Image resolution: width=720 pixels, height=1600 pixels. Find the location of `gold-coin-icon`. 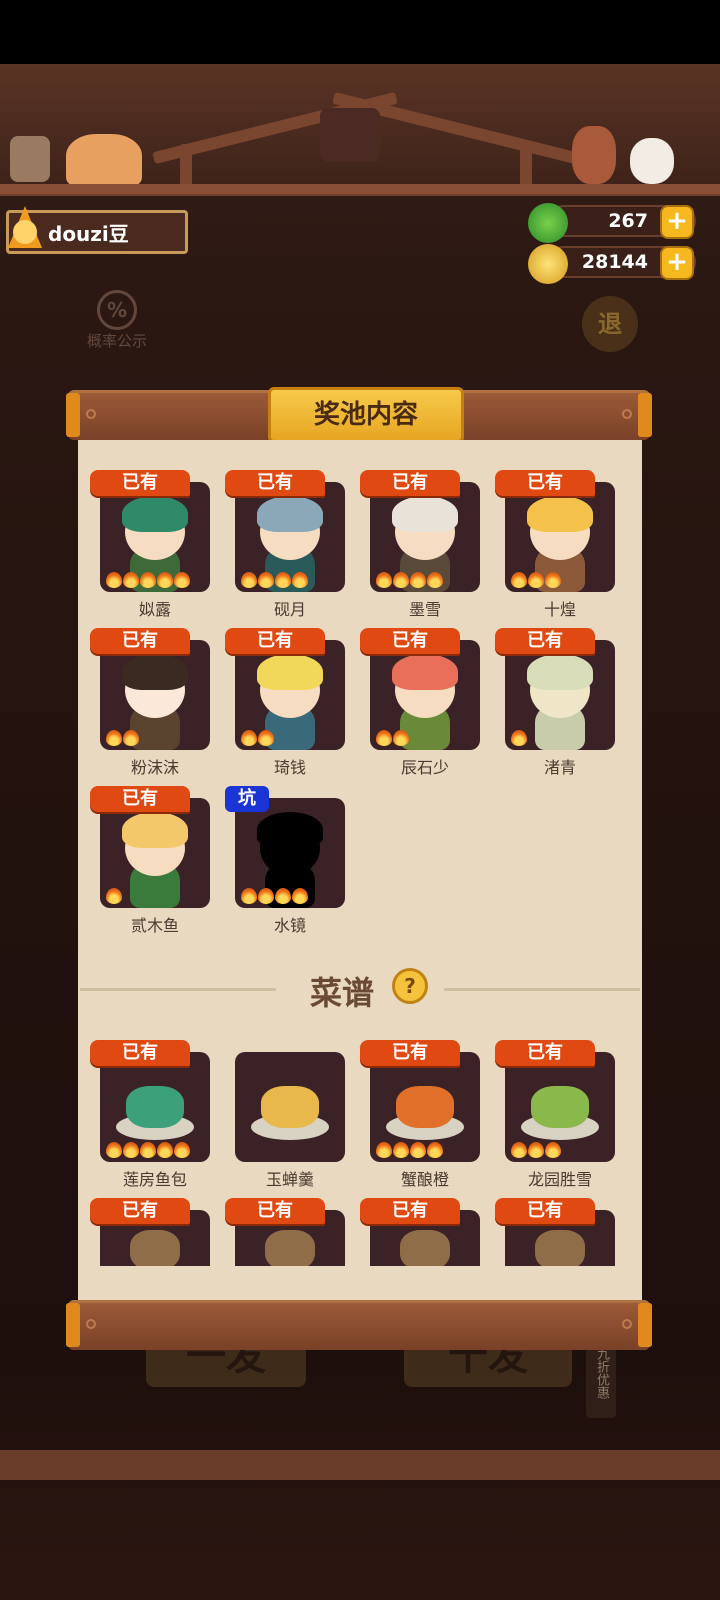

gold-coin-icon is located at coordinates (548, 264).